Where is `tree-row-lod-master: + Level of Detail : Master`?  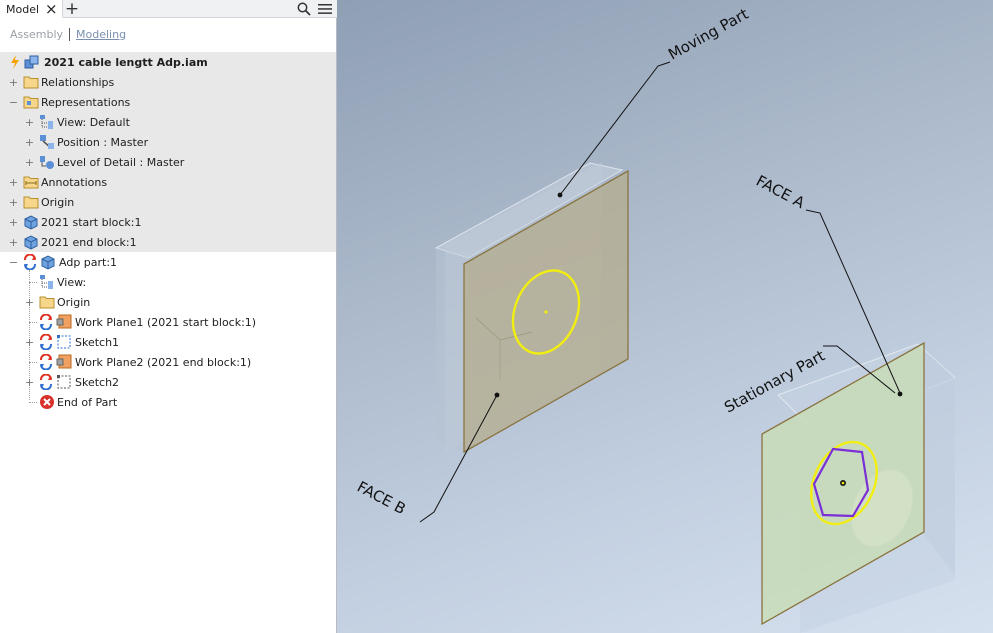 tree-row-lod-master: + Level of Detail : Master is located at coordinates (168, 162).